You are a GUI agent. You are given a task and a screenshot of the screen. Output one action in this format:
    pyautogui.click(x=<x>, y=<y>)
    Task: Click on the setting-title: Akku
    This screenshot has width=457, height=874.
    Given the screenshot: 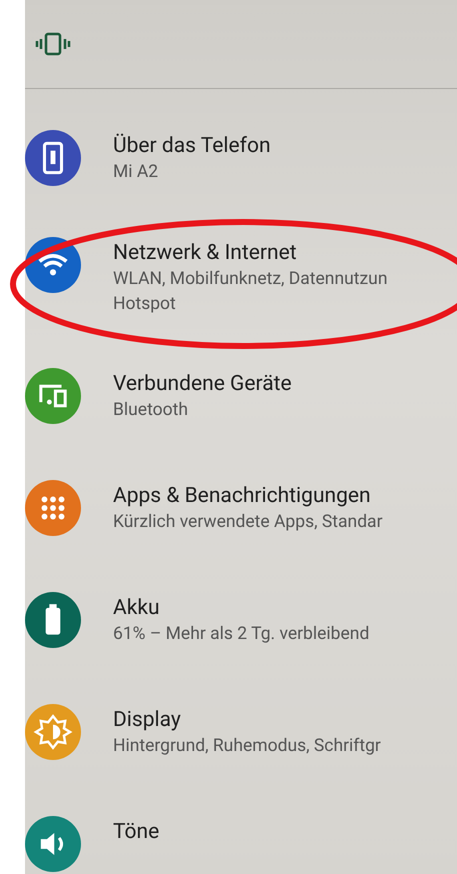 What is the action you would take?
    pyautogui.click(x=241, y=608)
    